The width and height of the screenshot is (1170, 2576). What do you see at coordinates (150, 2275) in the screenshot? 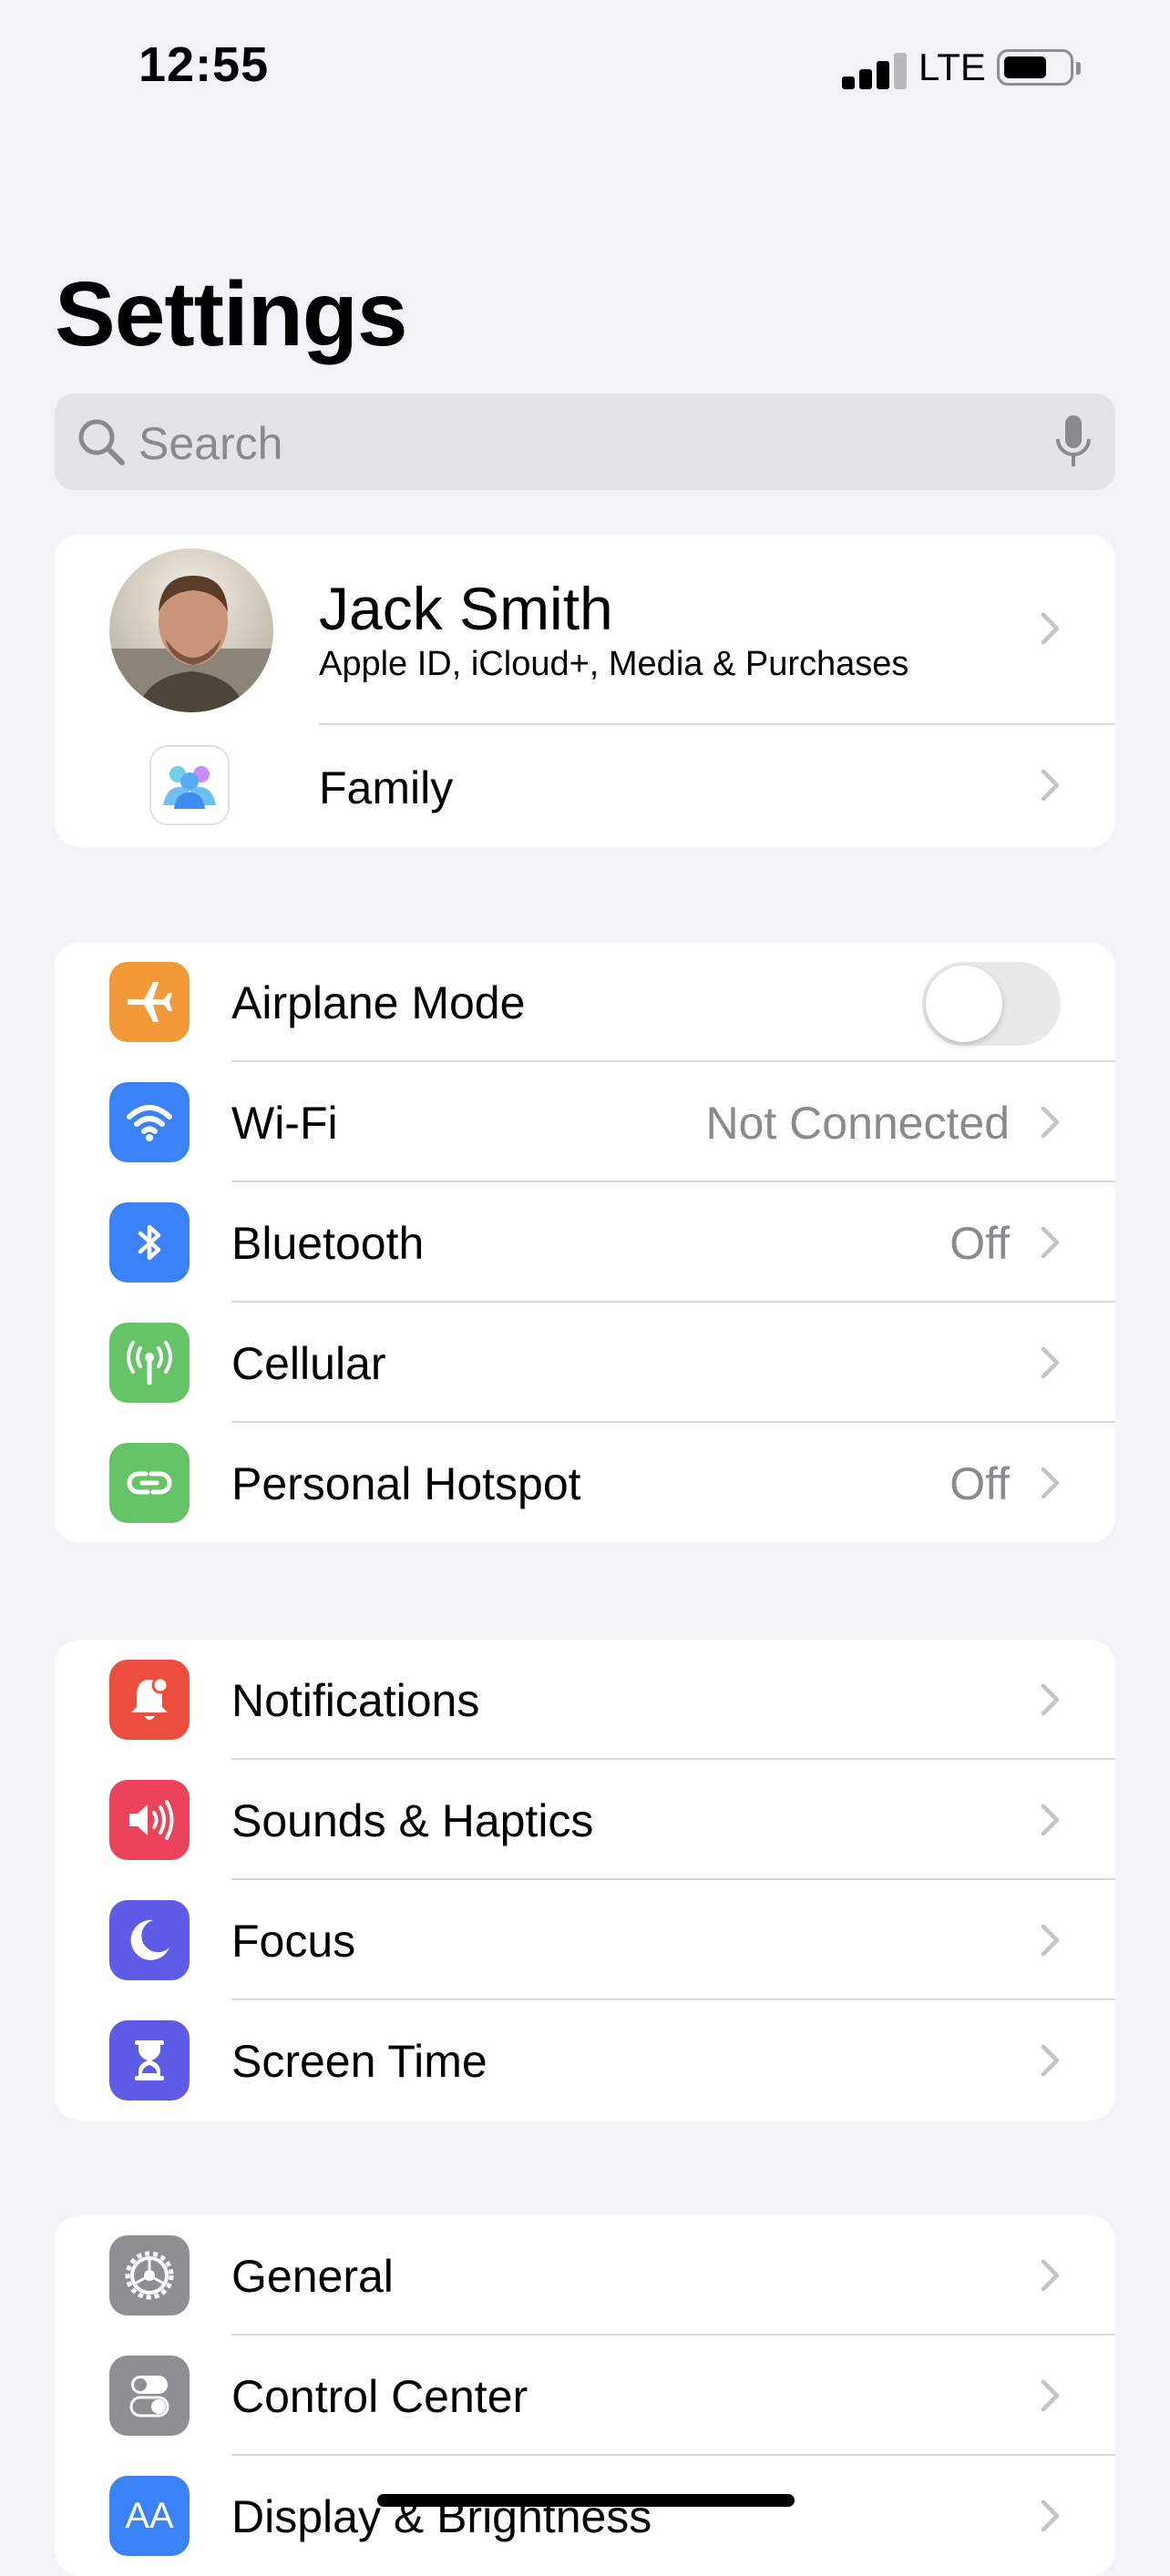
I see `gear-icon` at bounding box center [150, 2275].